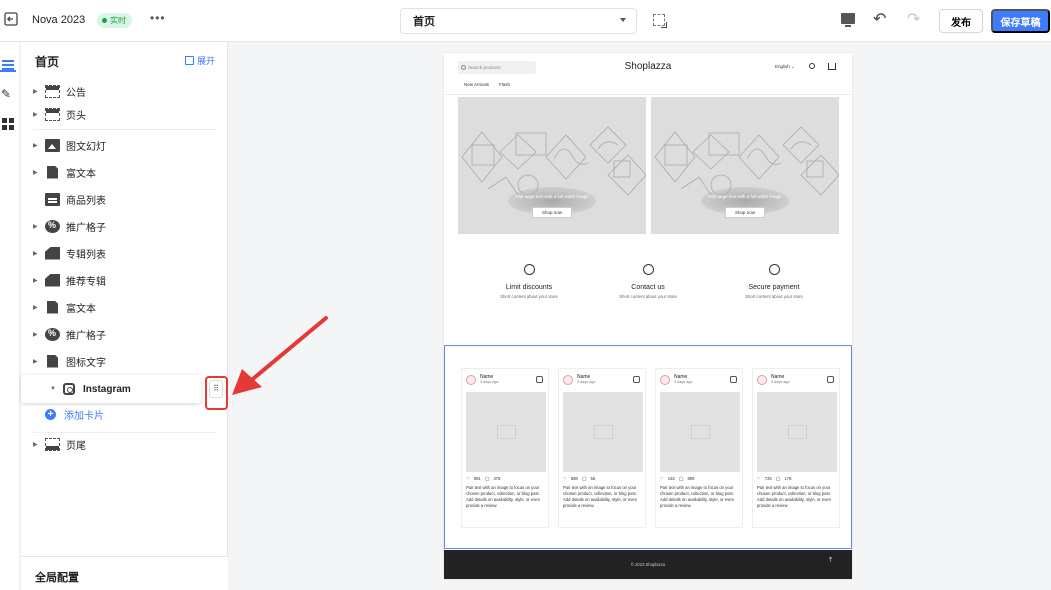 This screenshot has height=590, width=1051. Describe the element at coordinates (69, 253) in the screenshot. I see `section-item-collection-list: ▶ 专辑列表` at that location.